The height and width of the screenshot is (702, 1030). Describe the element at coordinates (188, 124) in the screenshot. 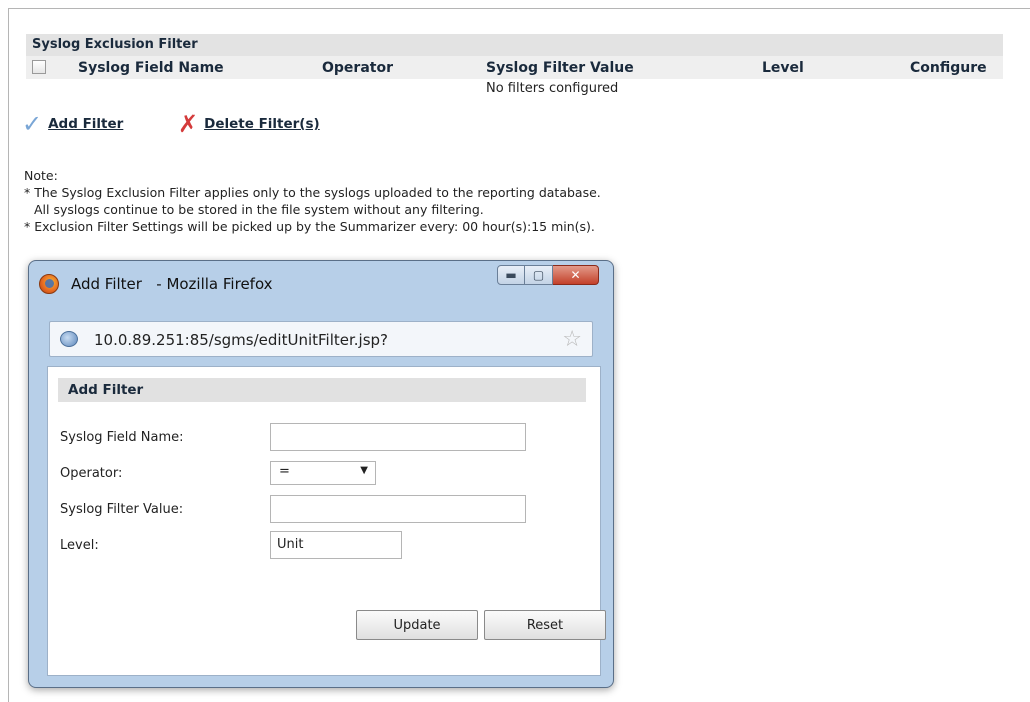

I see `delete-x-icon: ✗` at that location.